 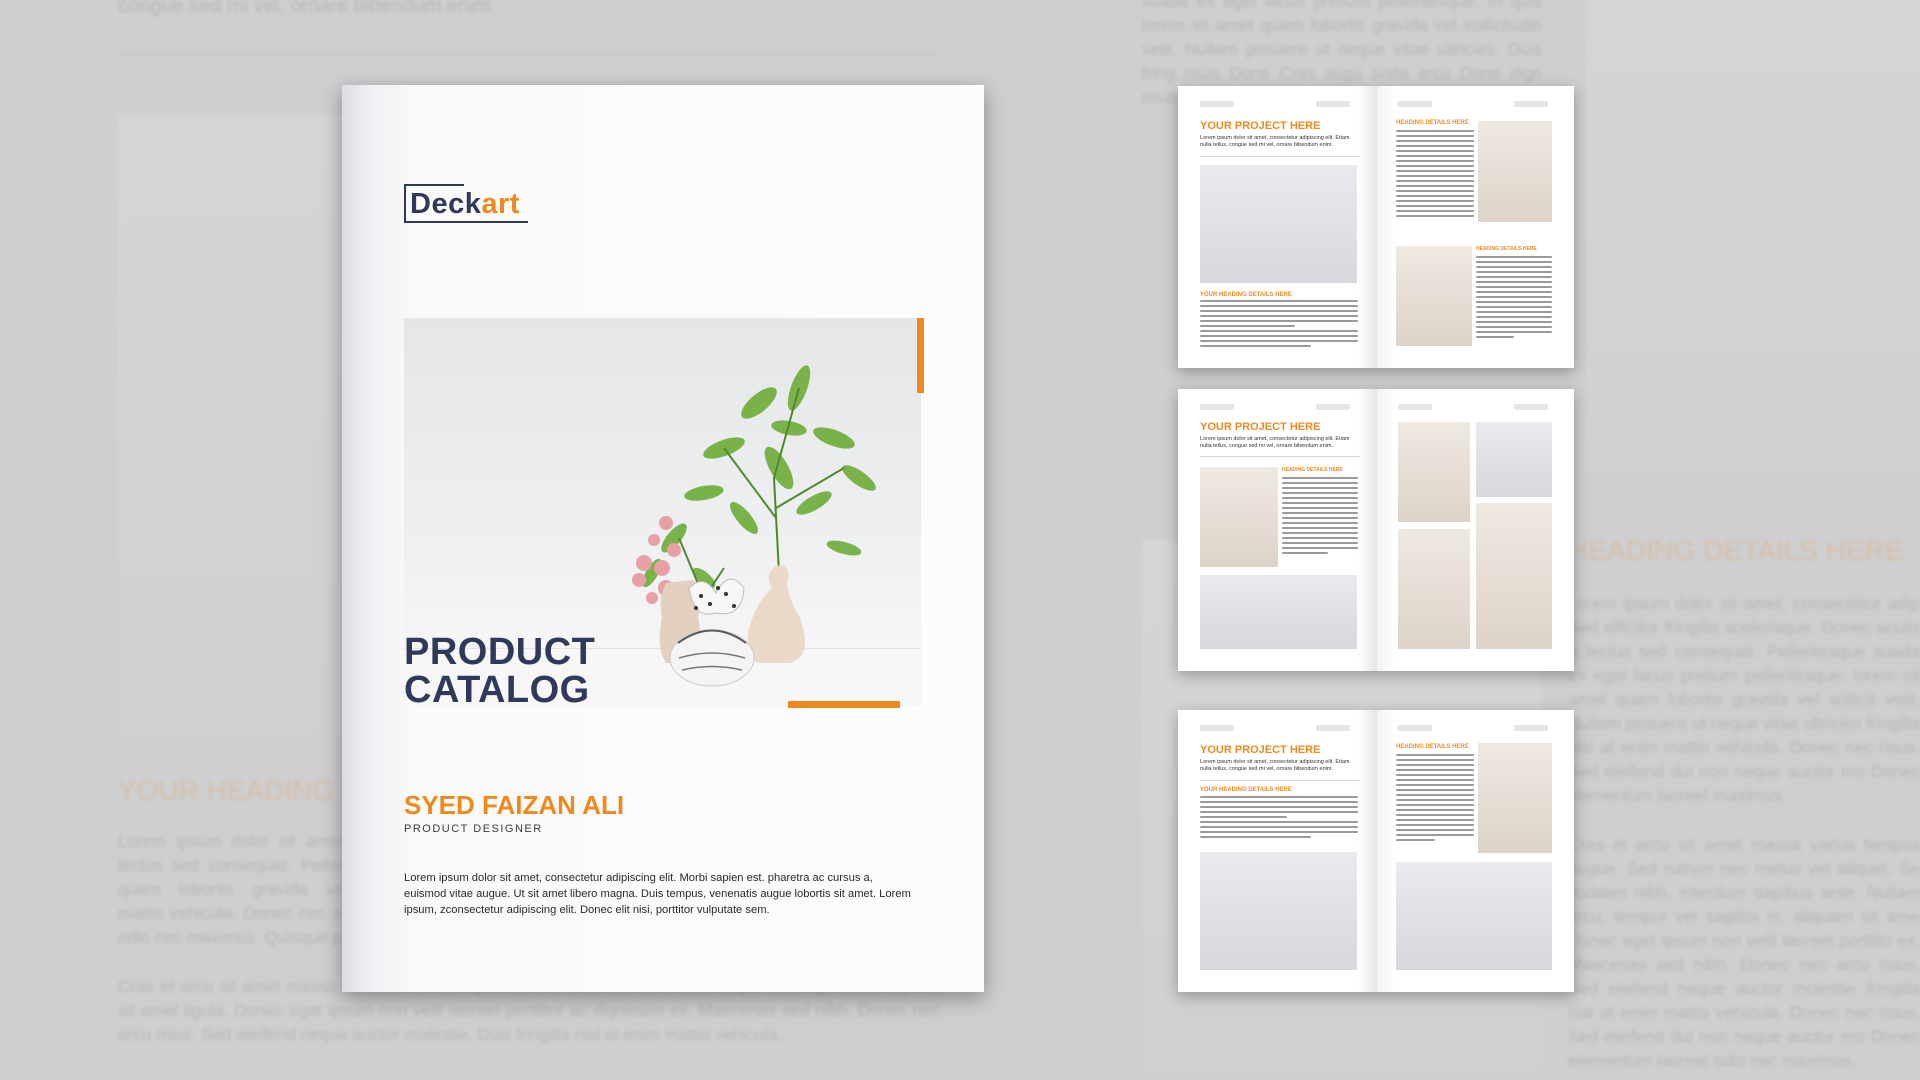 I want to click on logo-text: Deckart, so click(x=465, y=204).